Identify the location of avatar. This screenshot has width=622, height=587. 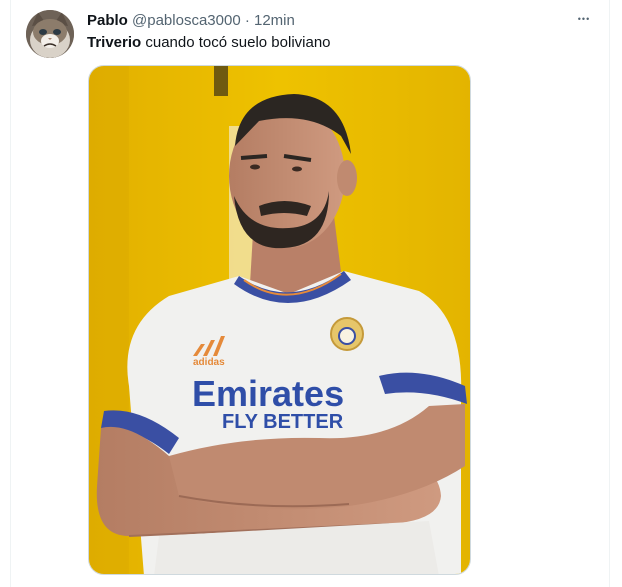
(50, 34).